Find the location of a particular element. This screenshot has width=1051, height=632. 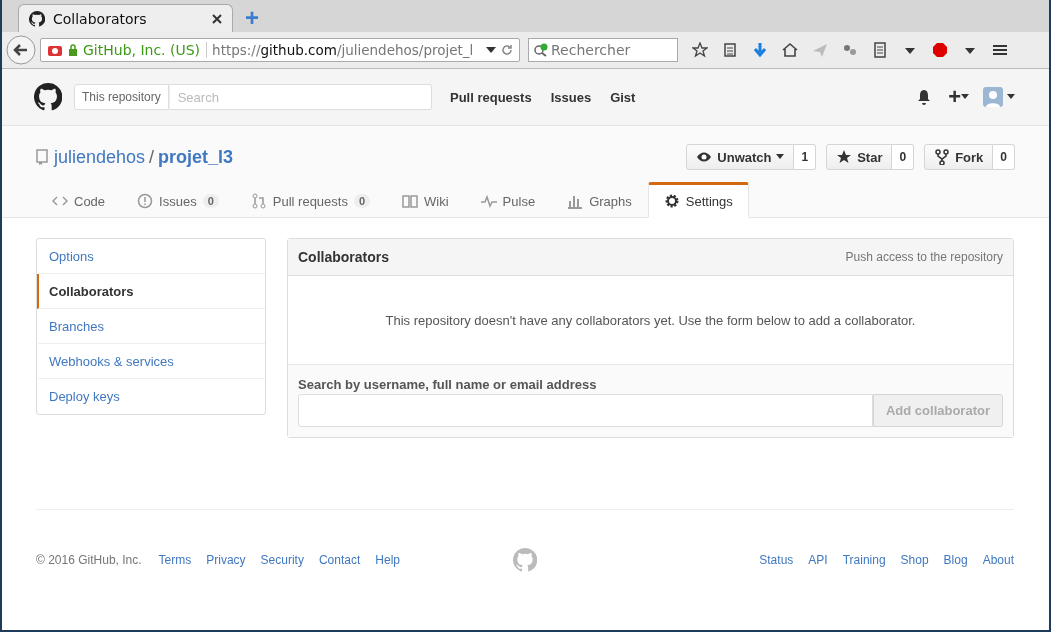

nav-link: Pull requests is located at coordinates (491, 97).